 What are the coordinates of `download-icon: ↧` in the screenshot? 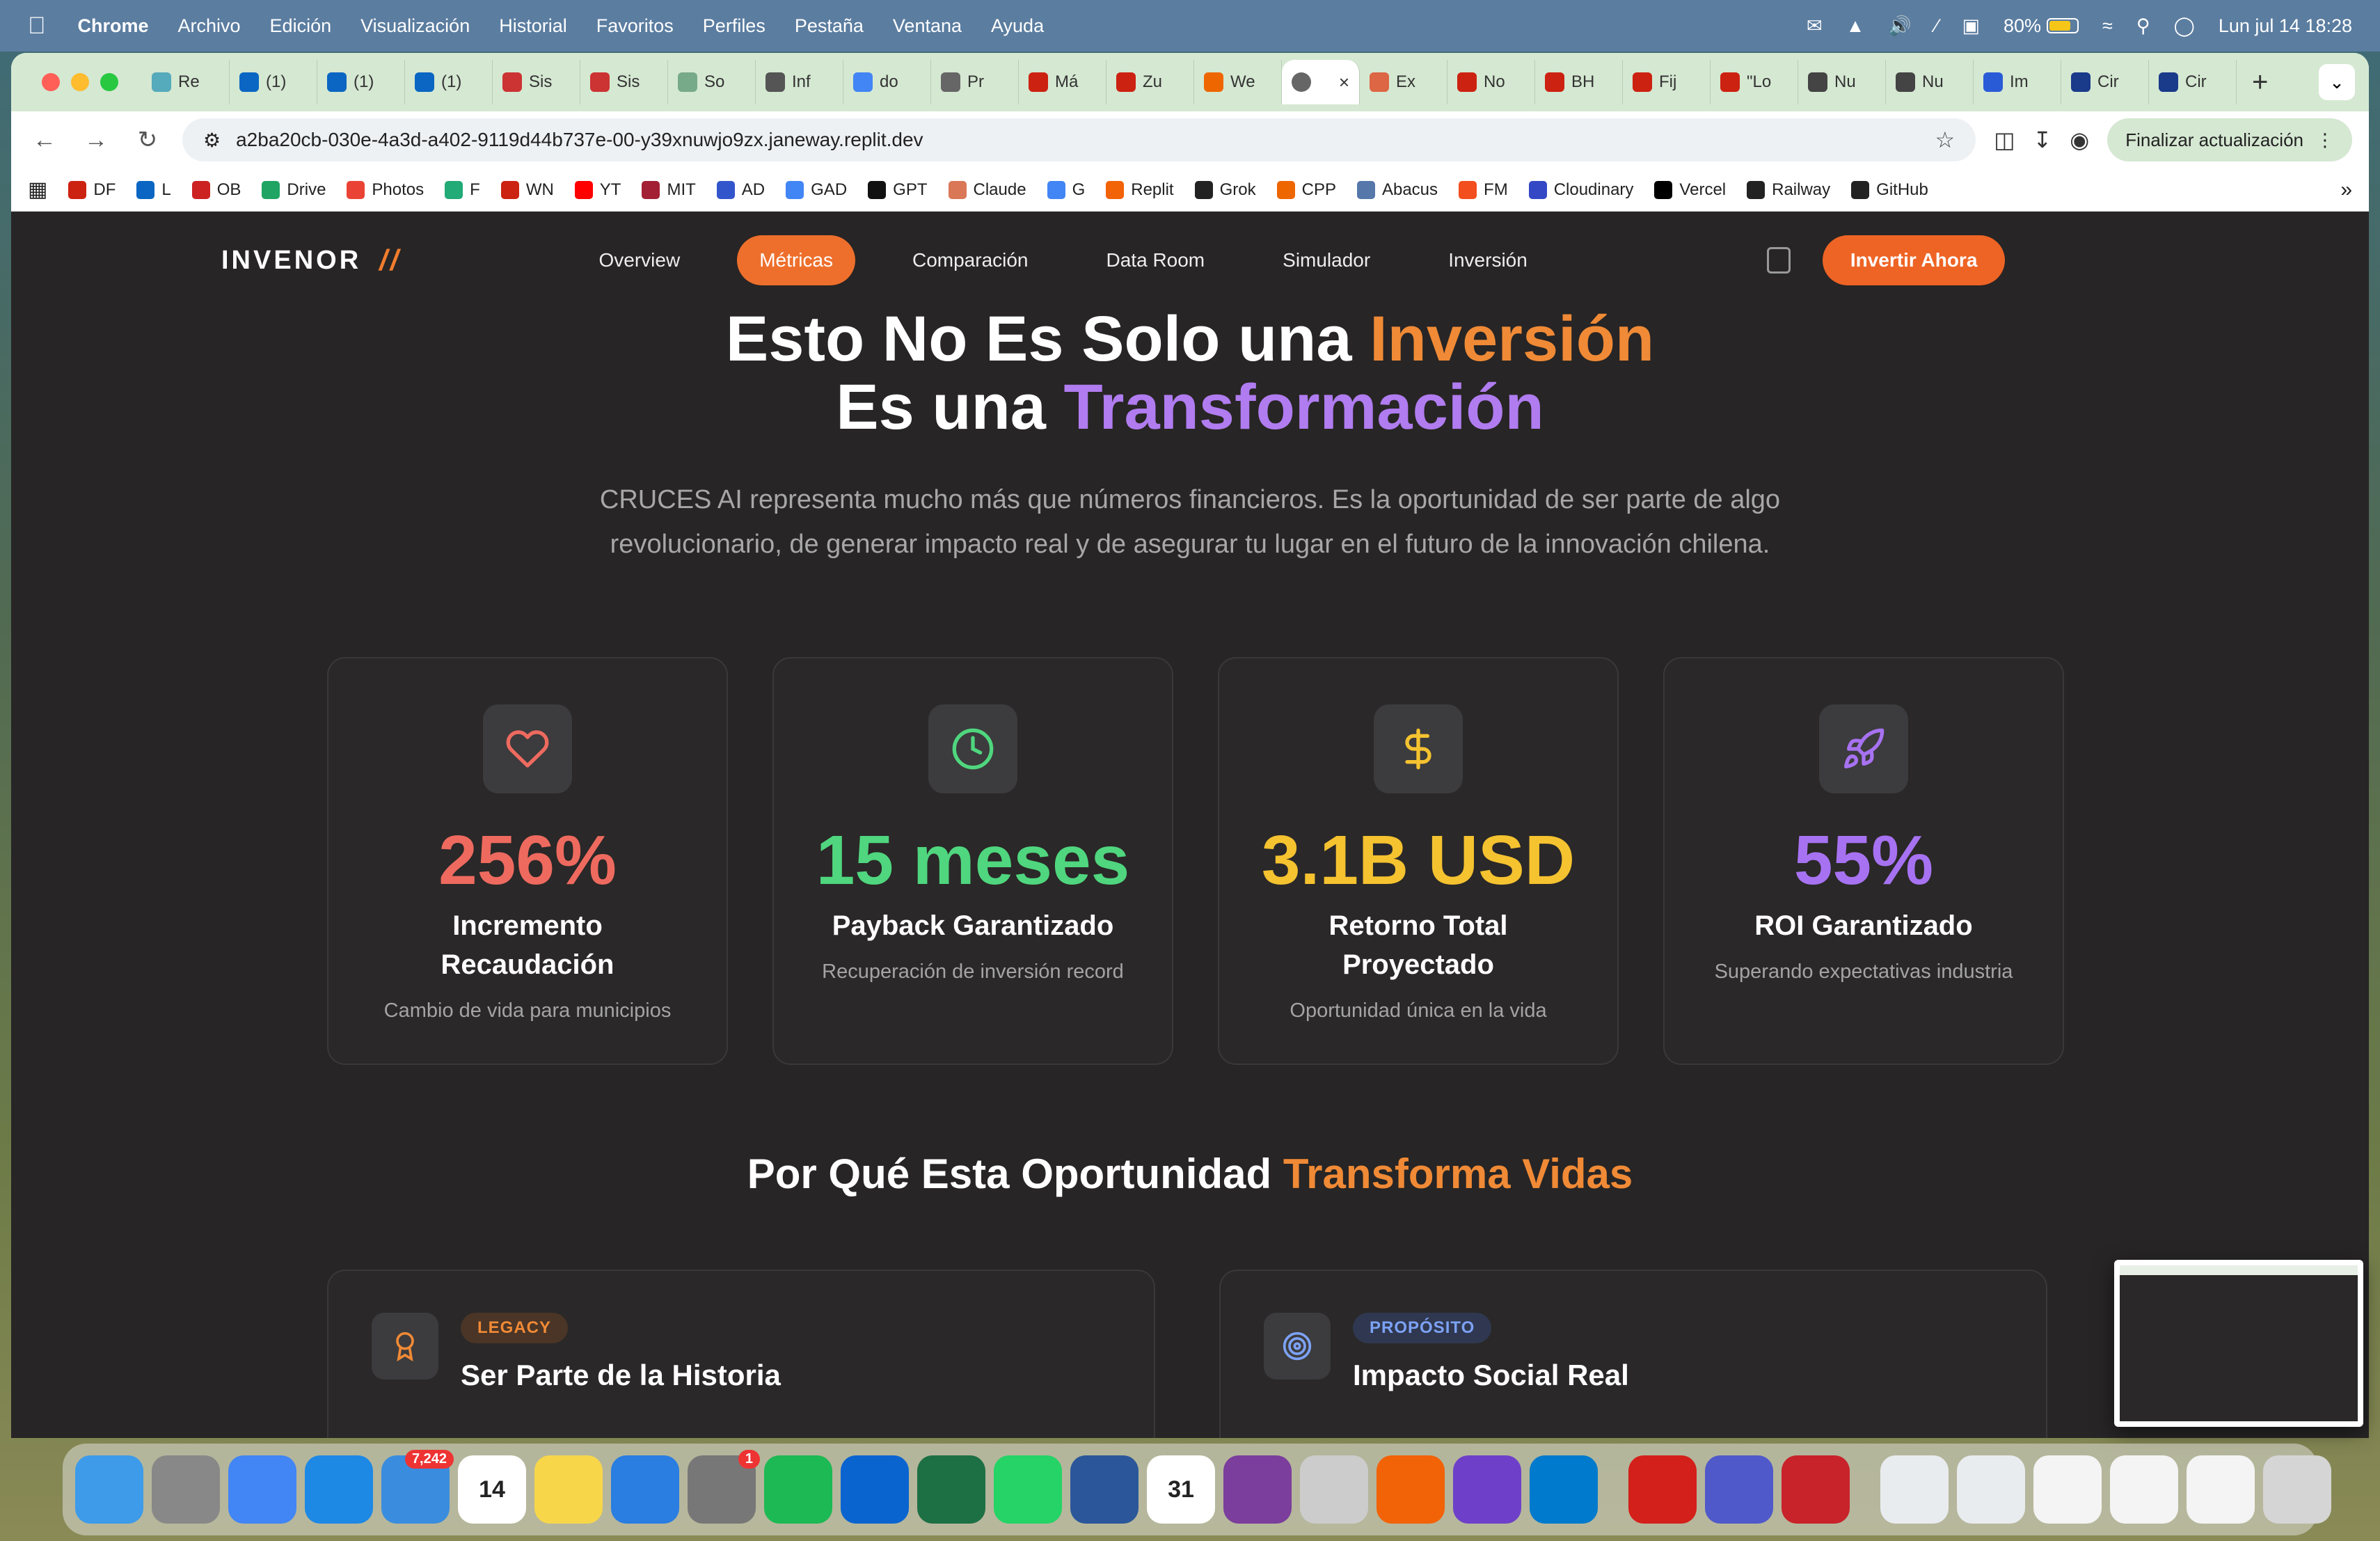 It's located at (2043, 140).